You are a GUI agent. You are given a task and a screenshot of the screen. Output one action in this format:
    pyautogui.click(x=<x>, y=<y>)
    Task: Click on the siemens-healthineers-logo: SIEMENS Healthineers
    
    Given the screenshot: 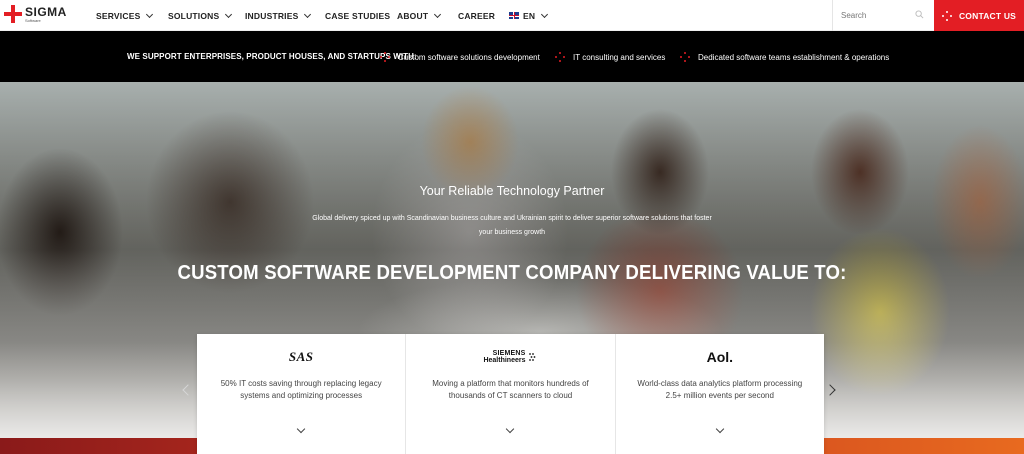 What is the action you would take?
    pyautogui.click(x=510, y=357)
    